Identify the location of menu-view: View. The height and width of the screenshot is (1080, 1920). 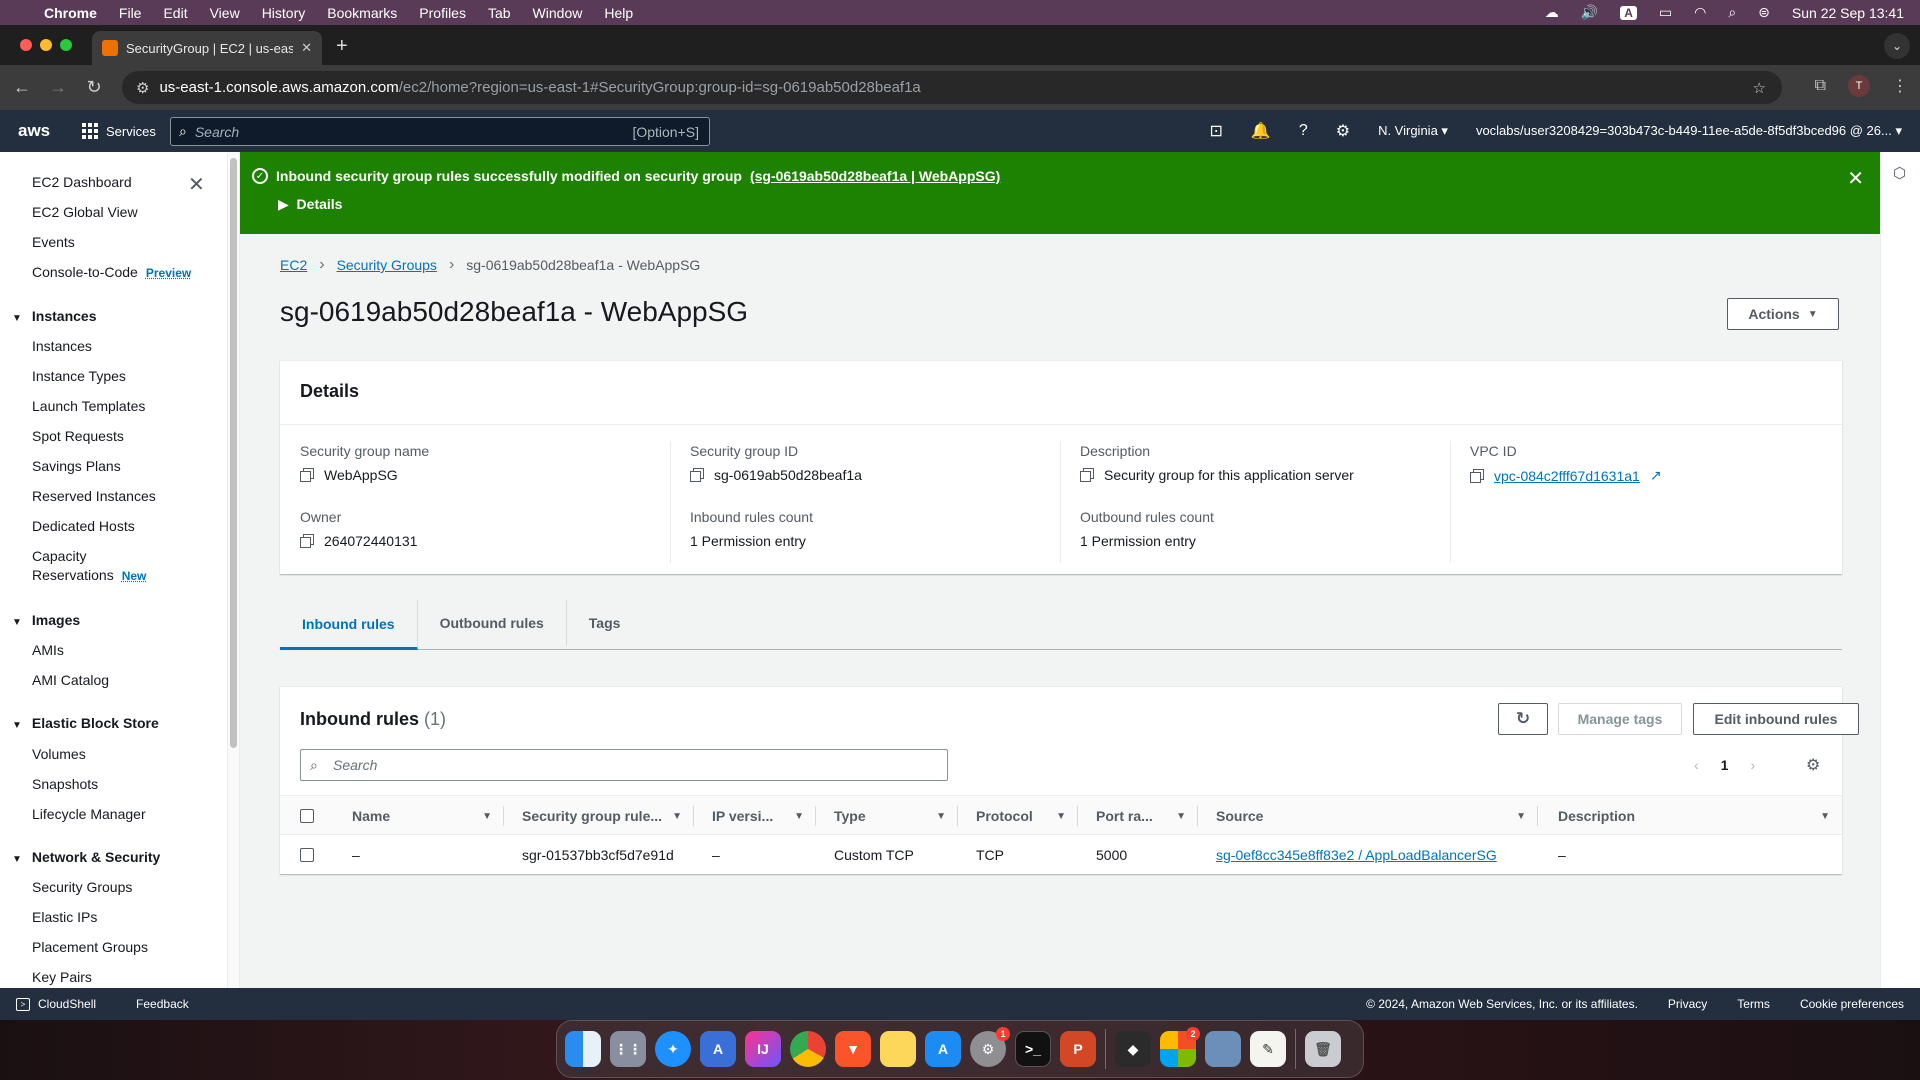
(225, 13).